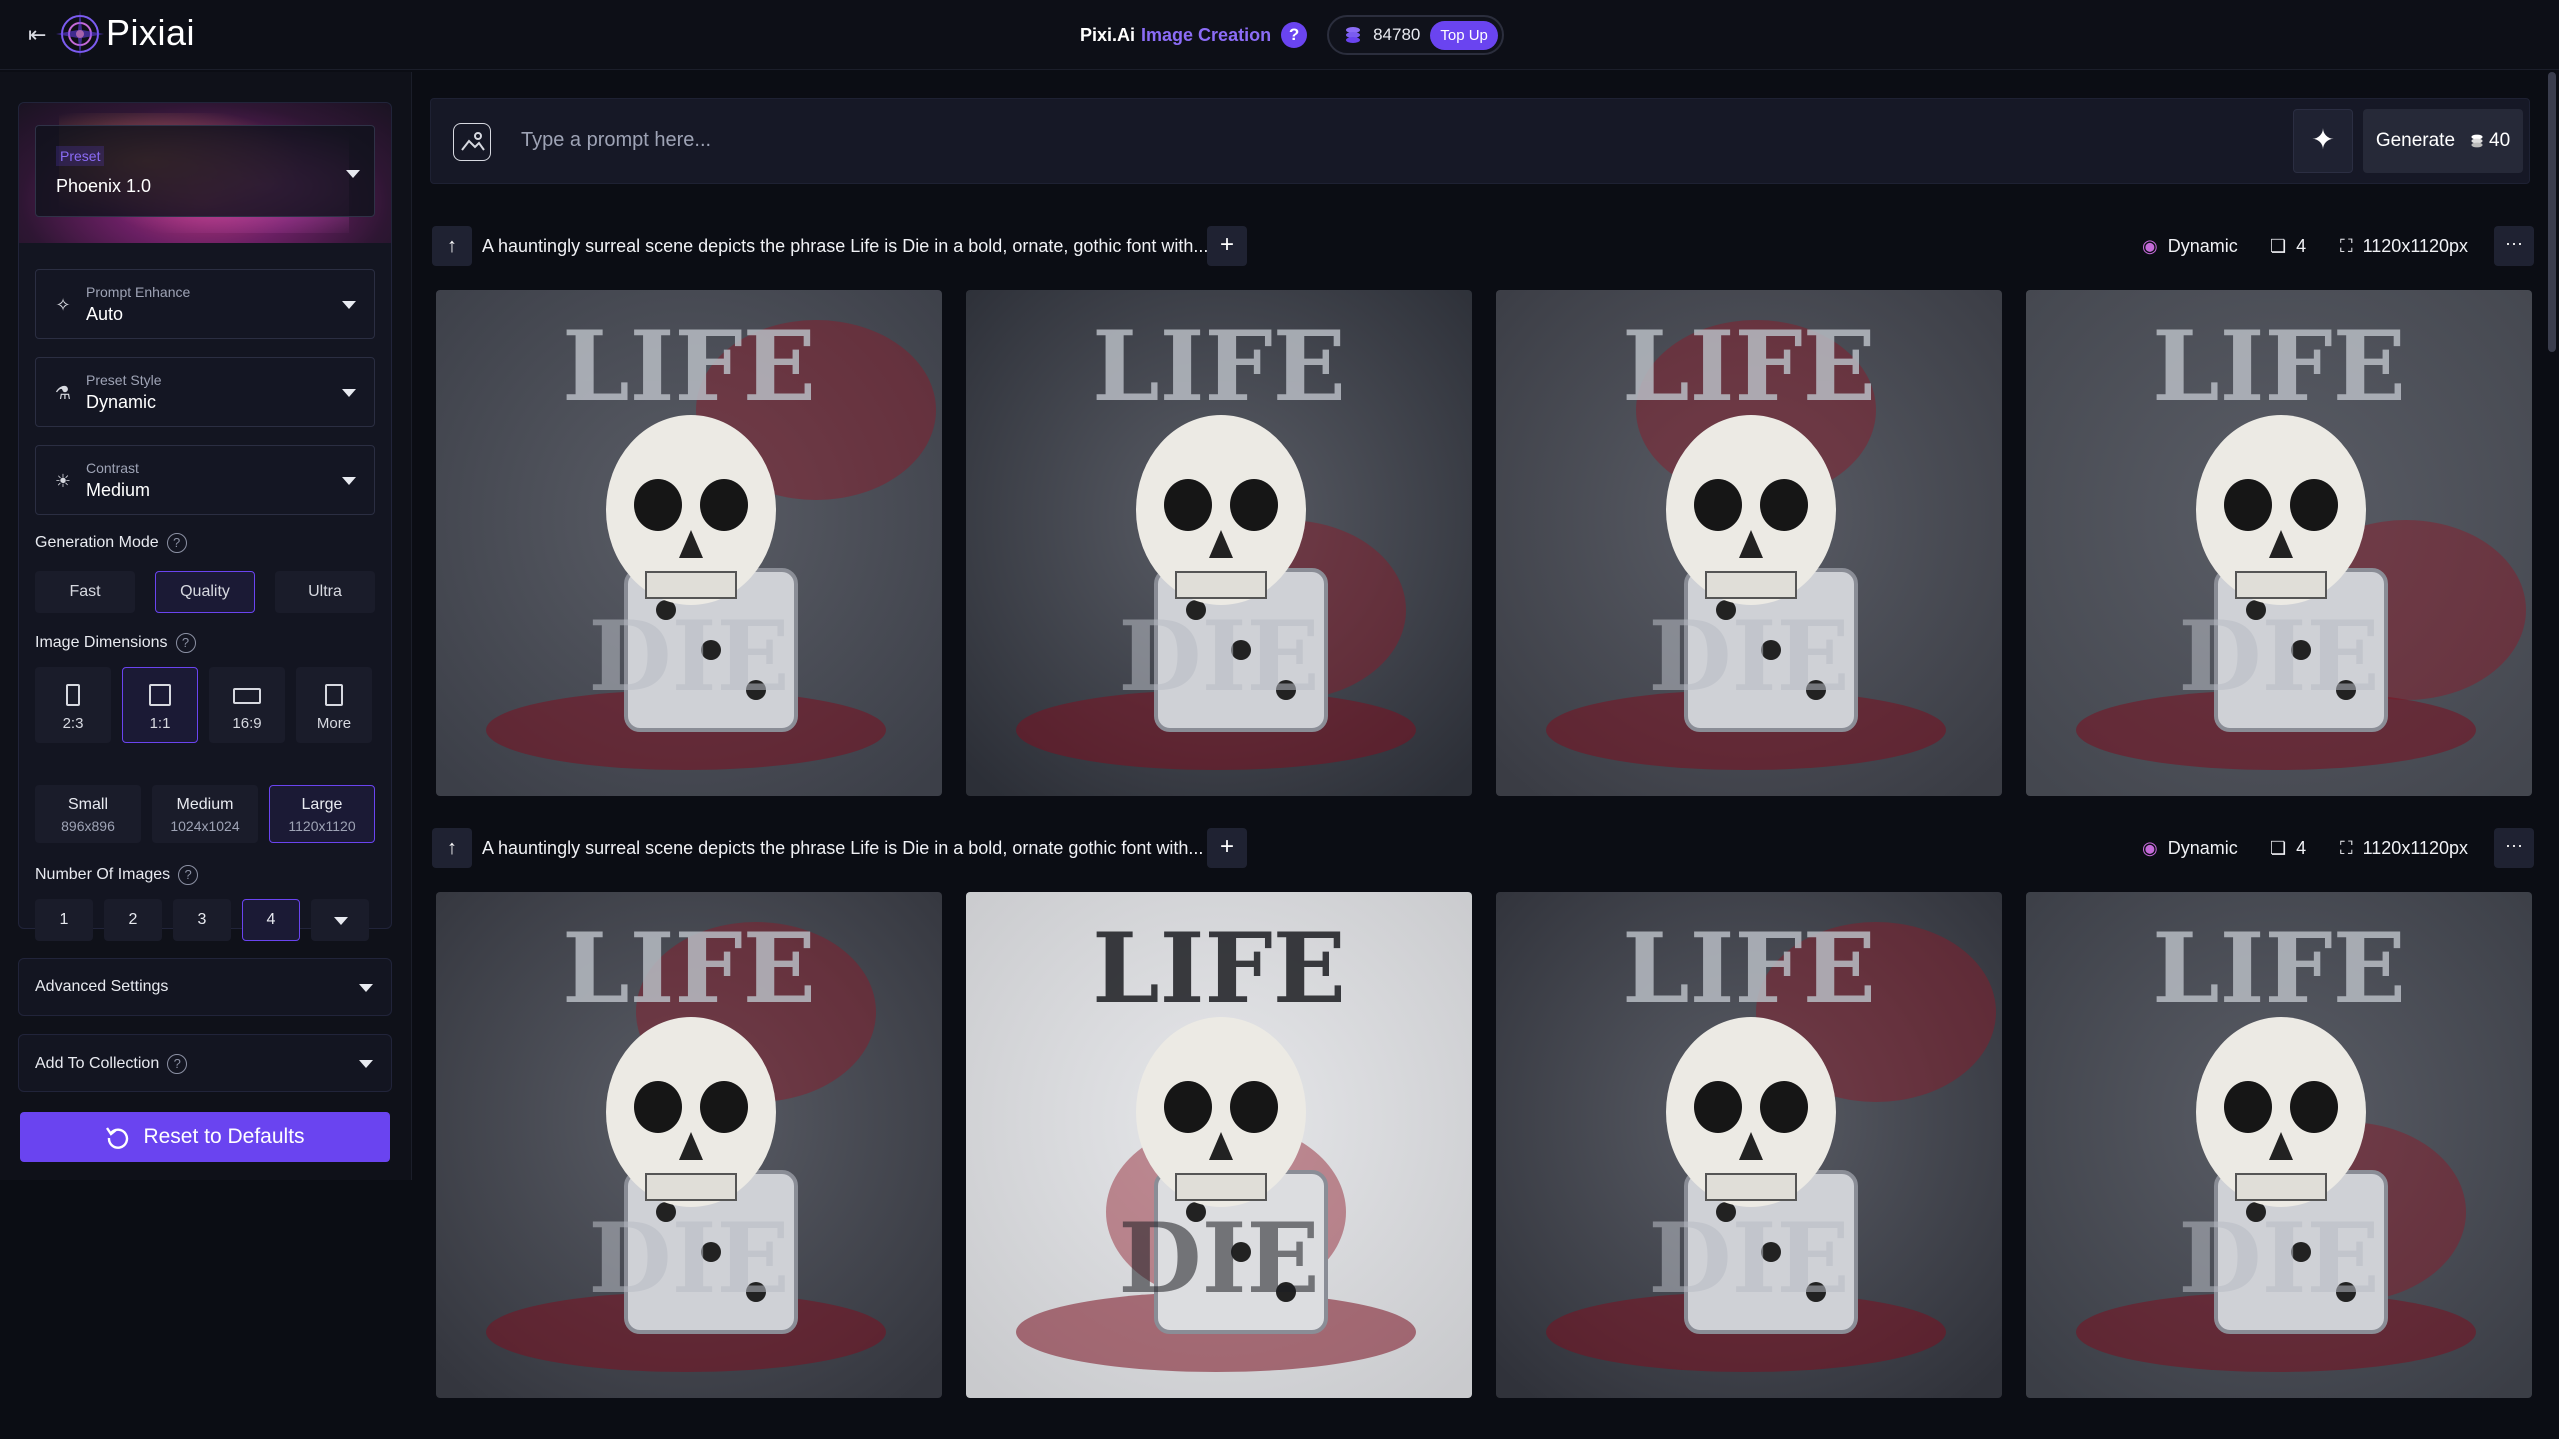 This screenshot has height=1439, width=2559. What do you see at coordinates (205, 987) in the screenshot?
I see `advanced-settings-toggle: Advanced Settings` at bounding box center [205, 987].